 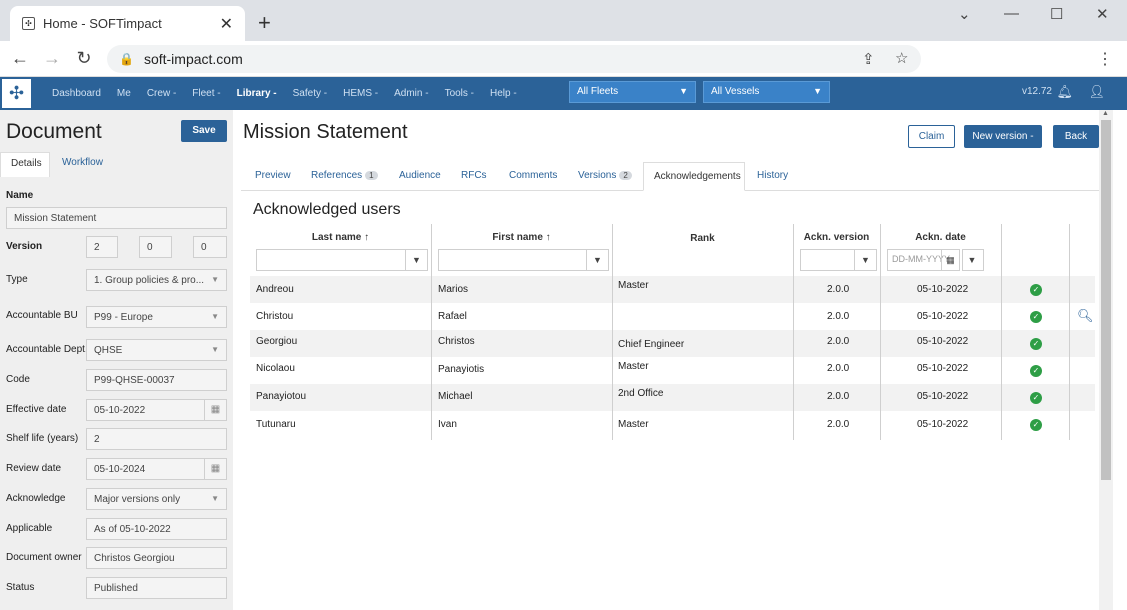 I want to click on effective-date-value: 05-10-2022, so click(x=120, y=410).